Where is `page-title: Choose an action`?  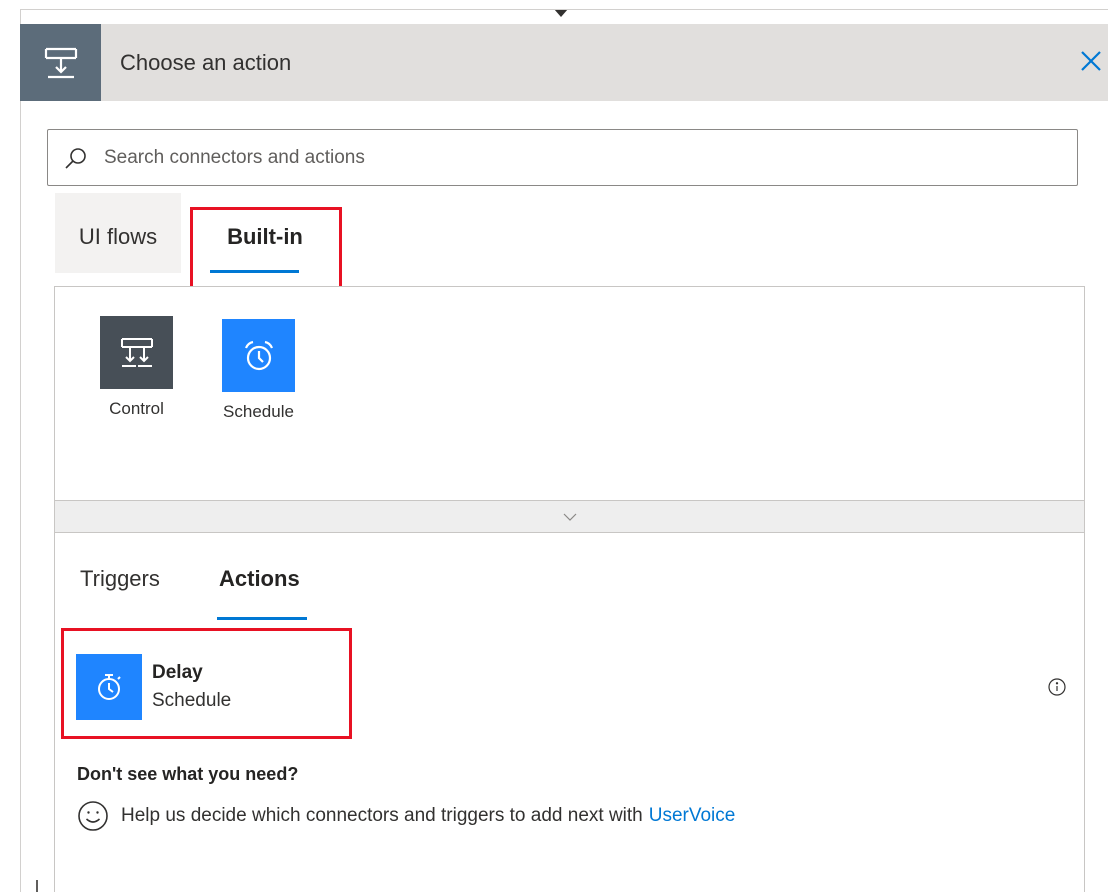
page-title: Choose an action is located at coordinates (206, 62).